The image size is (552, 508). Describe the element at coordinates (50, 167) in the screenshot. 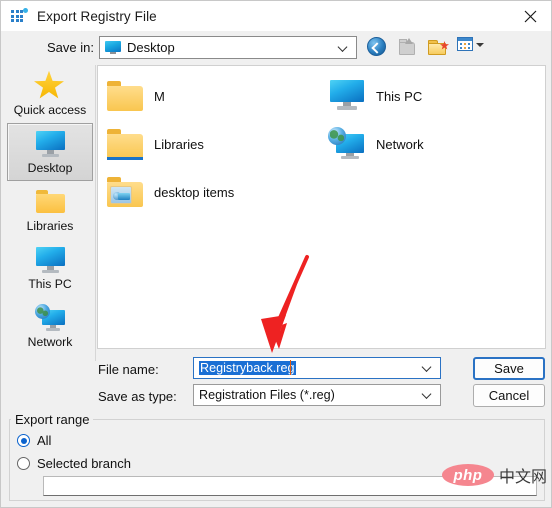

I see `sidebar-item-label: Desktop` at that location.